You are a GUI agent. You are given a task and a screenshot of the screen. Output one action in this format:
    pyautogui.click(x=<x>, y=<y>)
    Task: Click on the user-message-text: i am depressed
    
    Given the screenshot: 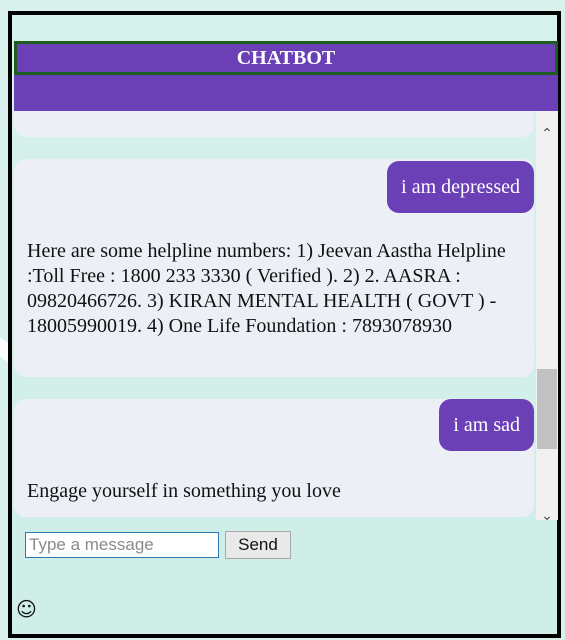 What is the action you would take?
    pyautogui.click(x=460, y=186)
    